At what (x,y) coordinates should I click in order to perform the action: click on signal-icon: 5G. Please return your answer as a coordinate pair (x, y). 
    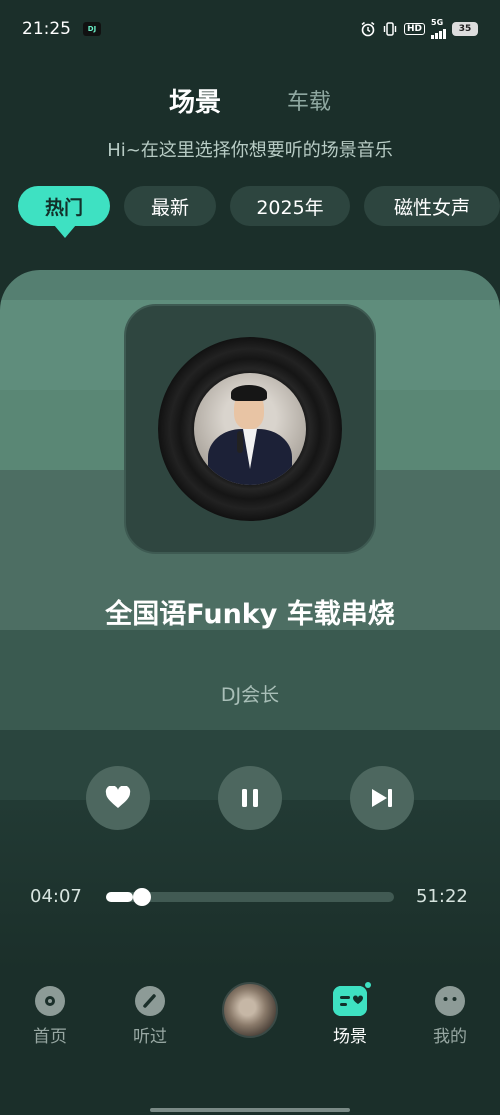
    Looking at the image, I should click on (438, 29).